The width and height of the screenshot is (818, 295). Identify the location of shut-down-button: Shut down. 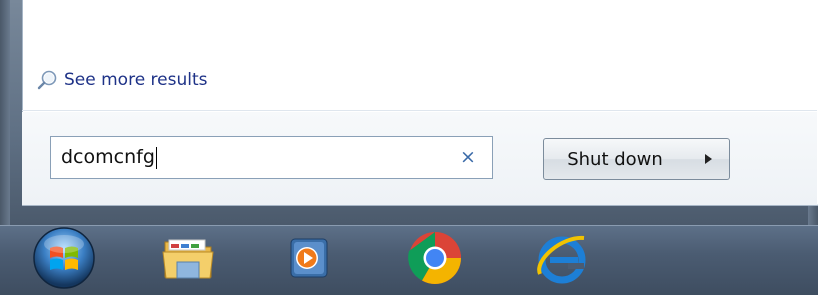
(615, 159).